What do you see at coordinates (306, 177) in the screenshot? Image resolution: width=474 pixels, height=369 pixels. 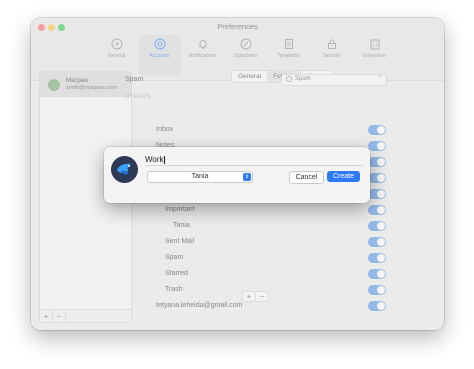 I see `cancel-button: Cancel` at bounding box center [306, 177].